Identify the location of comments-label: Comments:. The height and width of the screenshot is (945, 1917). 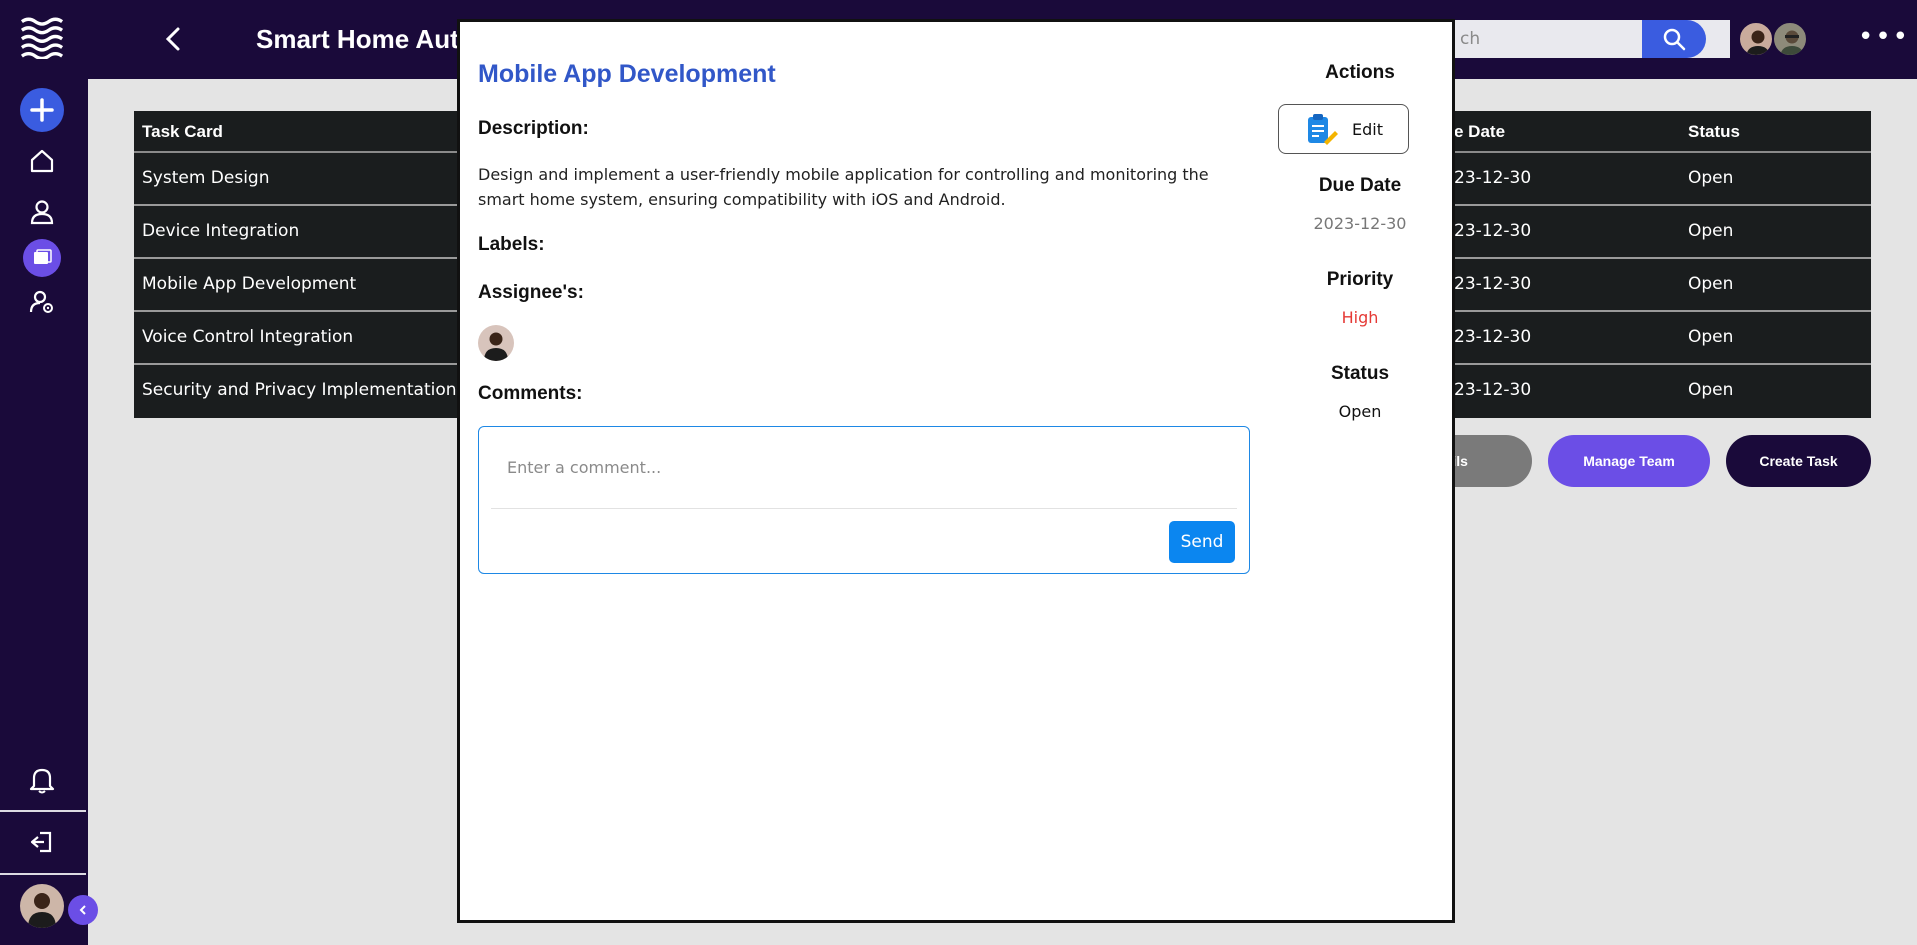
(530, 393).